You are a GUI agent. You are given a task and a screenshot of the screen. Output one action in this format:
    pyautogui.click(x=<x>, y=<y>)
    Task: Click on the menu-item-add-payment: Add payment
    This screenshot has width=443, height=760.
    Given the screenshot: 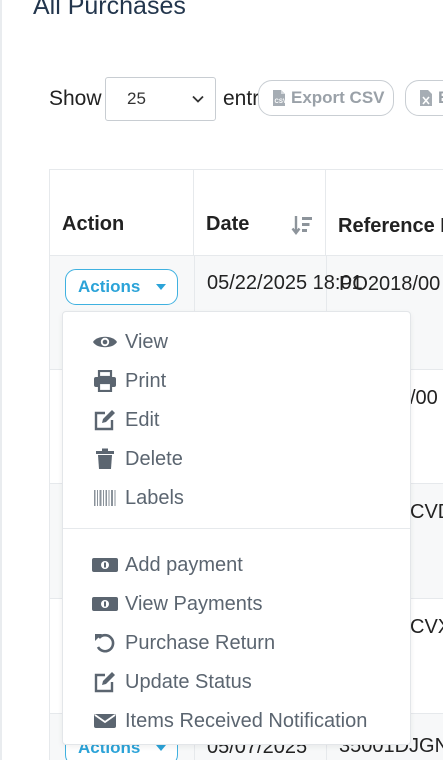 What is the action you would take?
    pyautogui.click(x=167, y=565)
    